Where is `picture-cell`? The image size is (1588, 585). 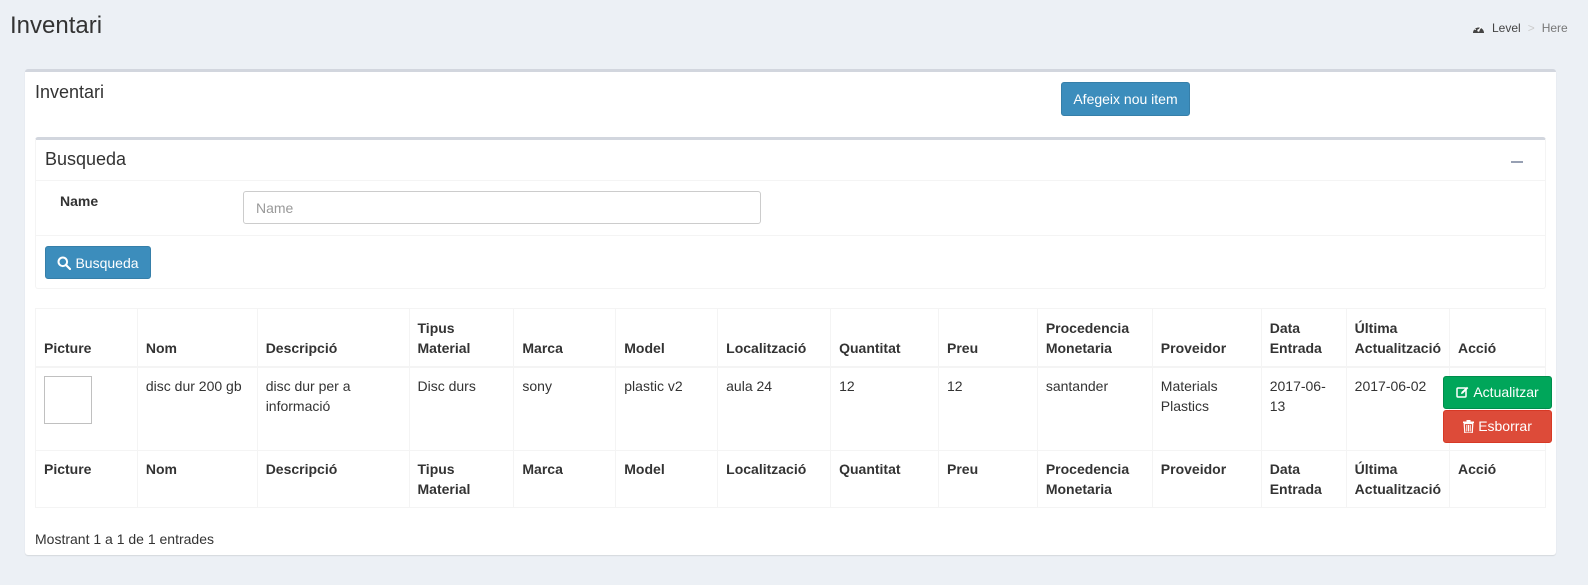 picture-cell is located at coordinates (86, 408).